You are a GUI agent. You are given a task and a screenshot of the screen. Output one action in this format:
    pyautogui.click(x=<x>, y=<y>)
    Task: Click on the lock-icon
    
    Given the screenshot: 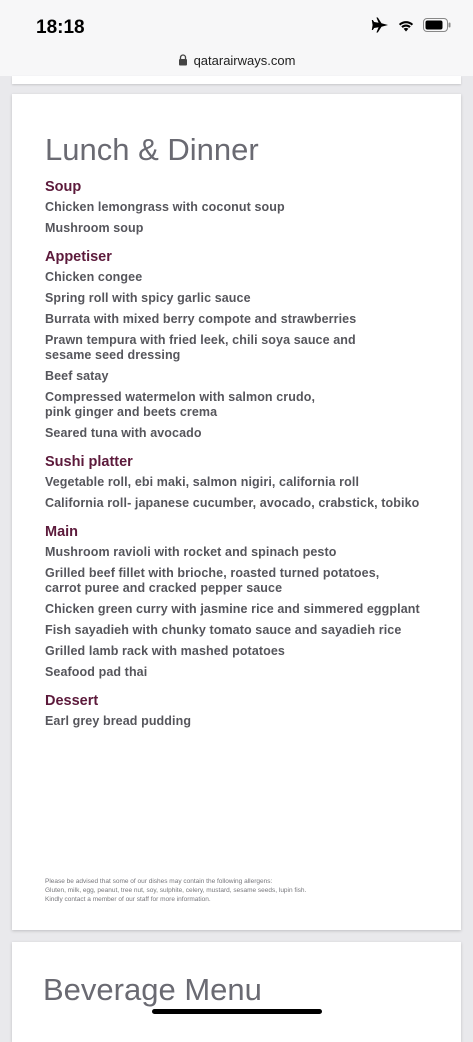 What is the action you would take?
    pyautogui.click(x=182, y=60)
    